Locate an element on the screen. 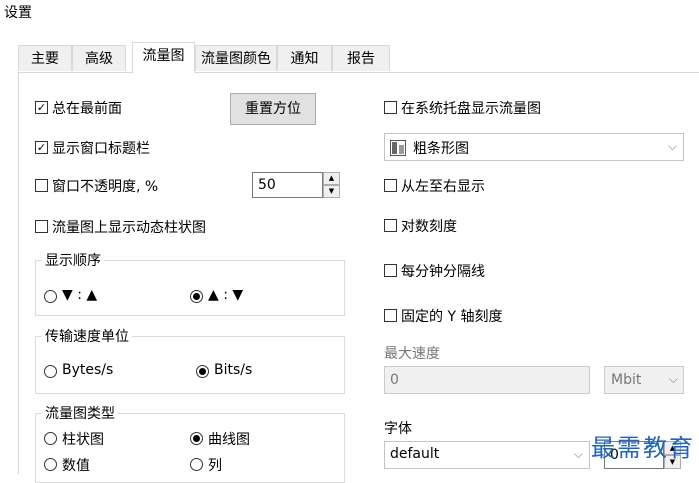 The image size is (699, 483). graph-type-title: 流量图类型 is located at coordinates (80, 413).